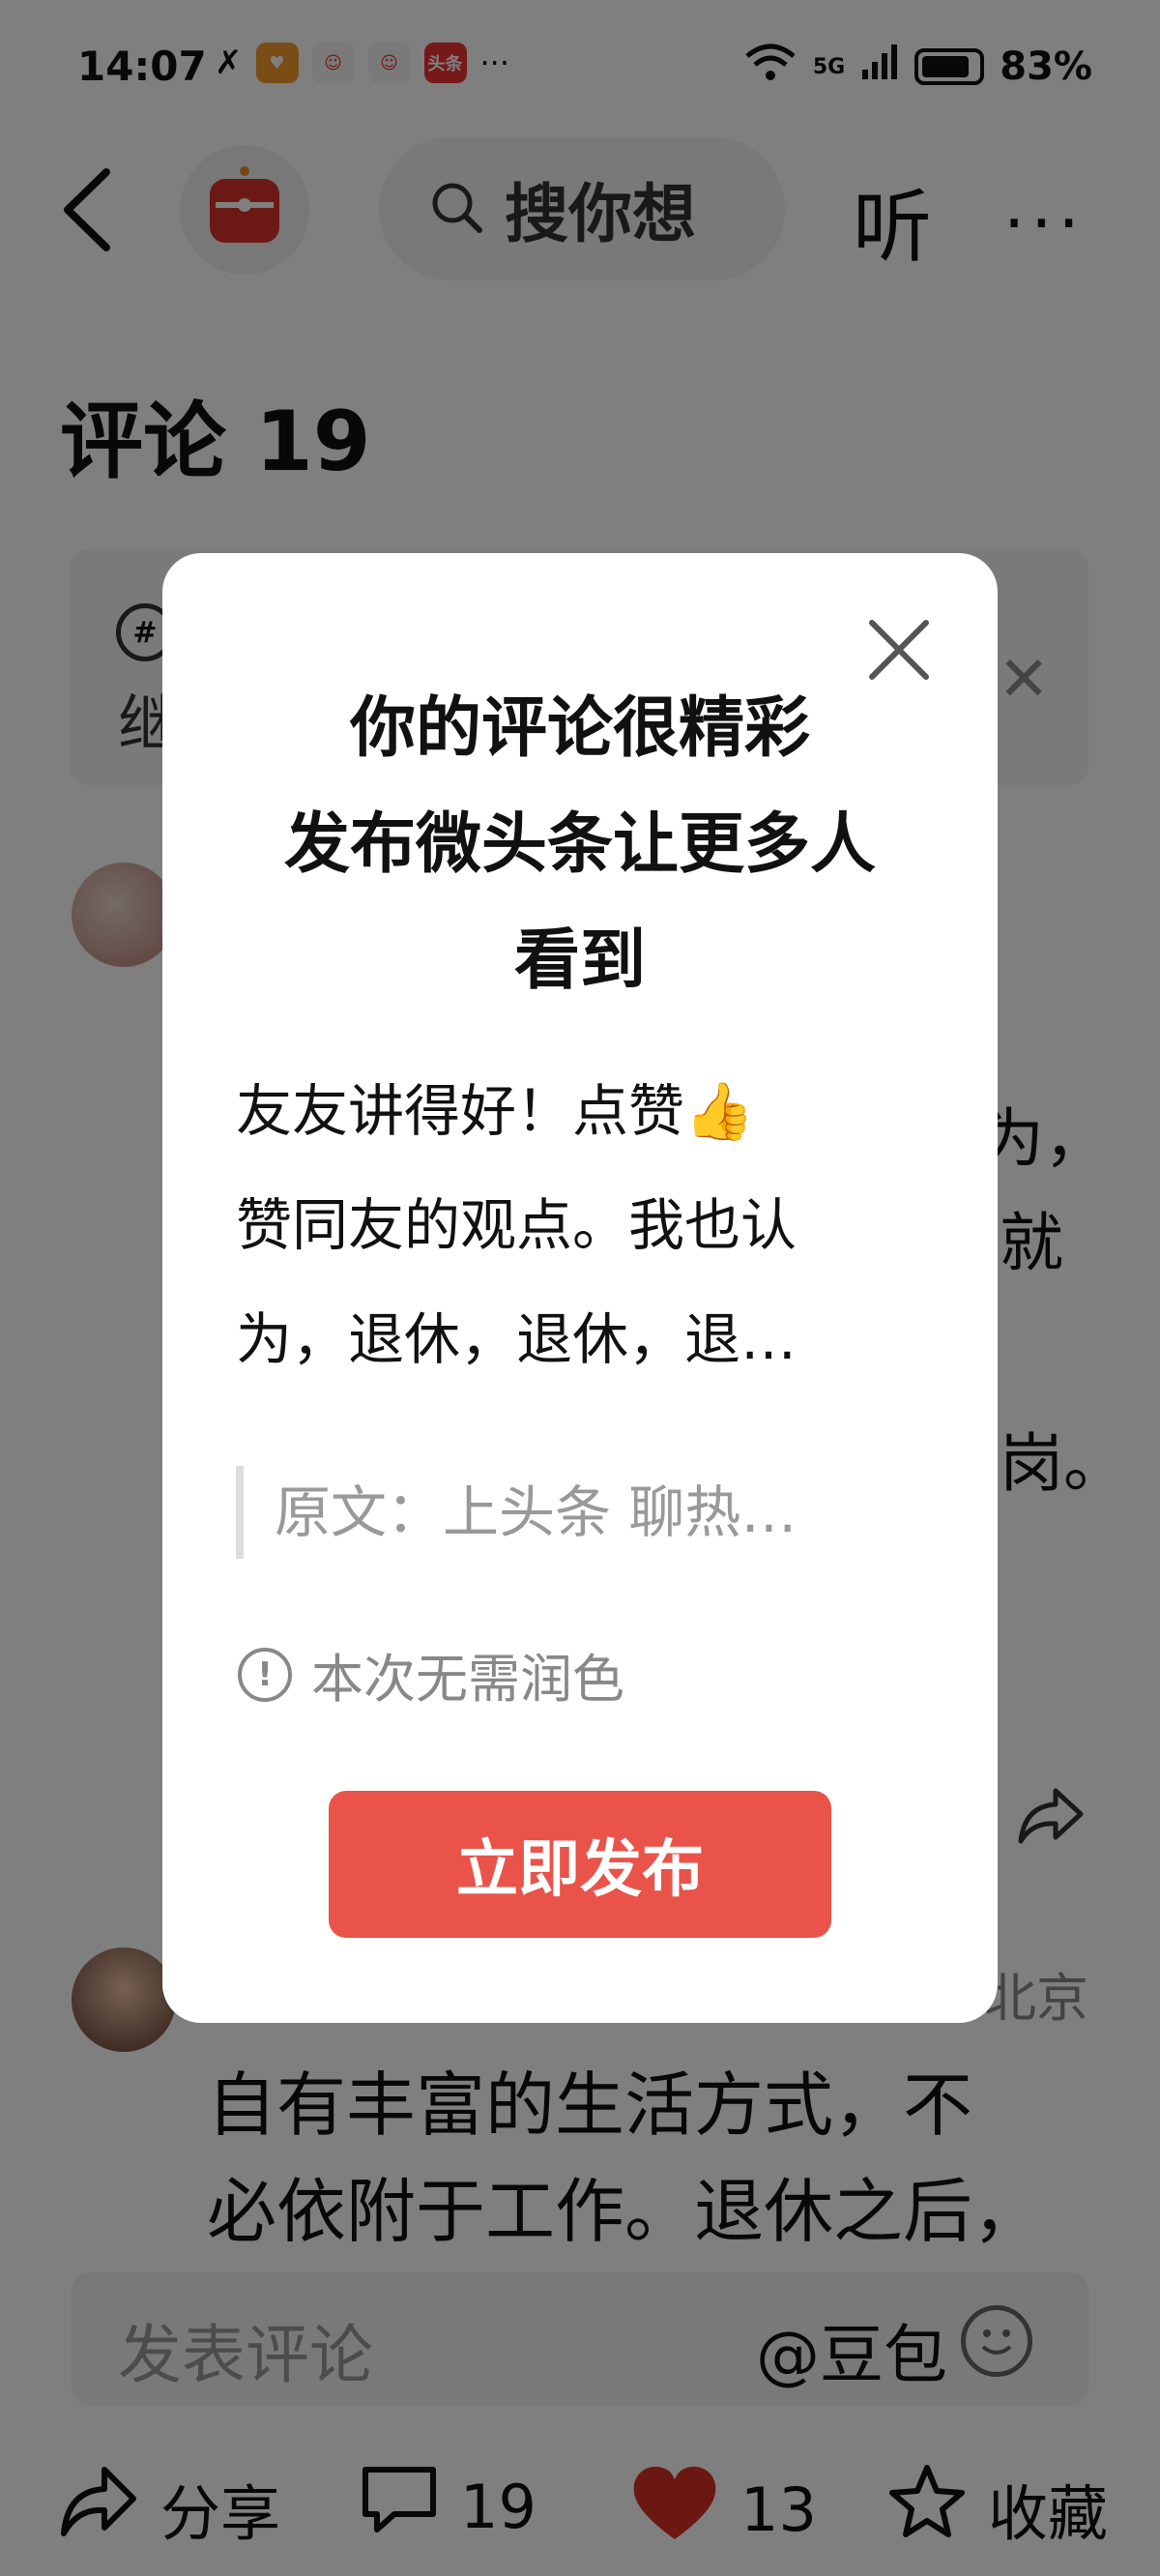  I want to click on dialog-title-line: 发布微头条让更多人, so click(579, 844).